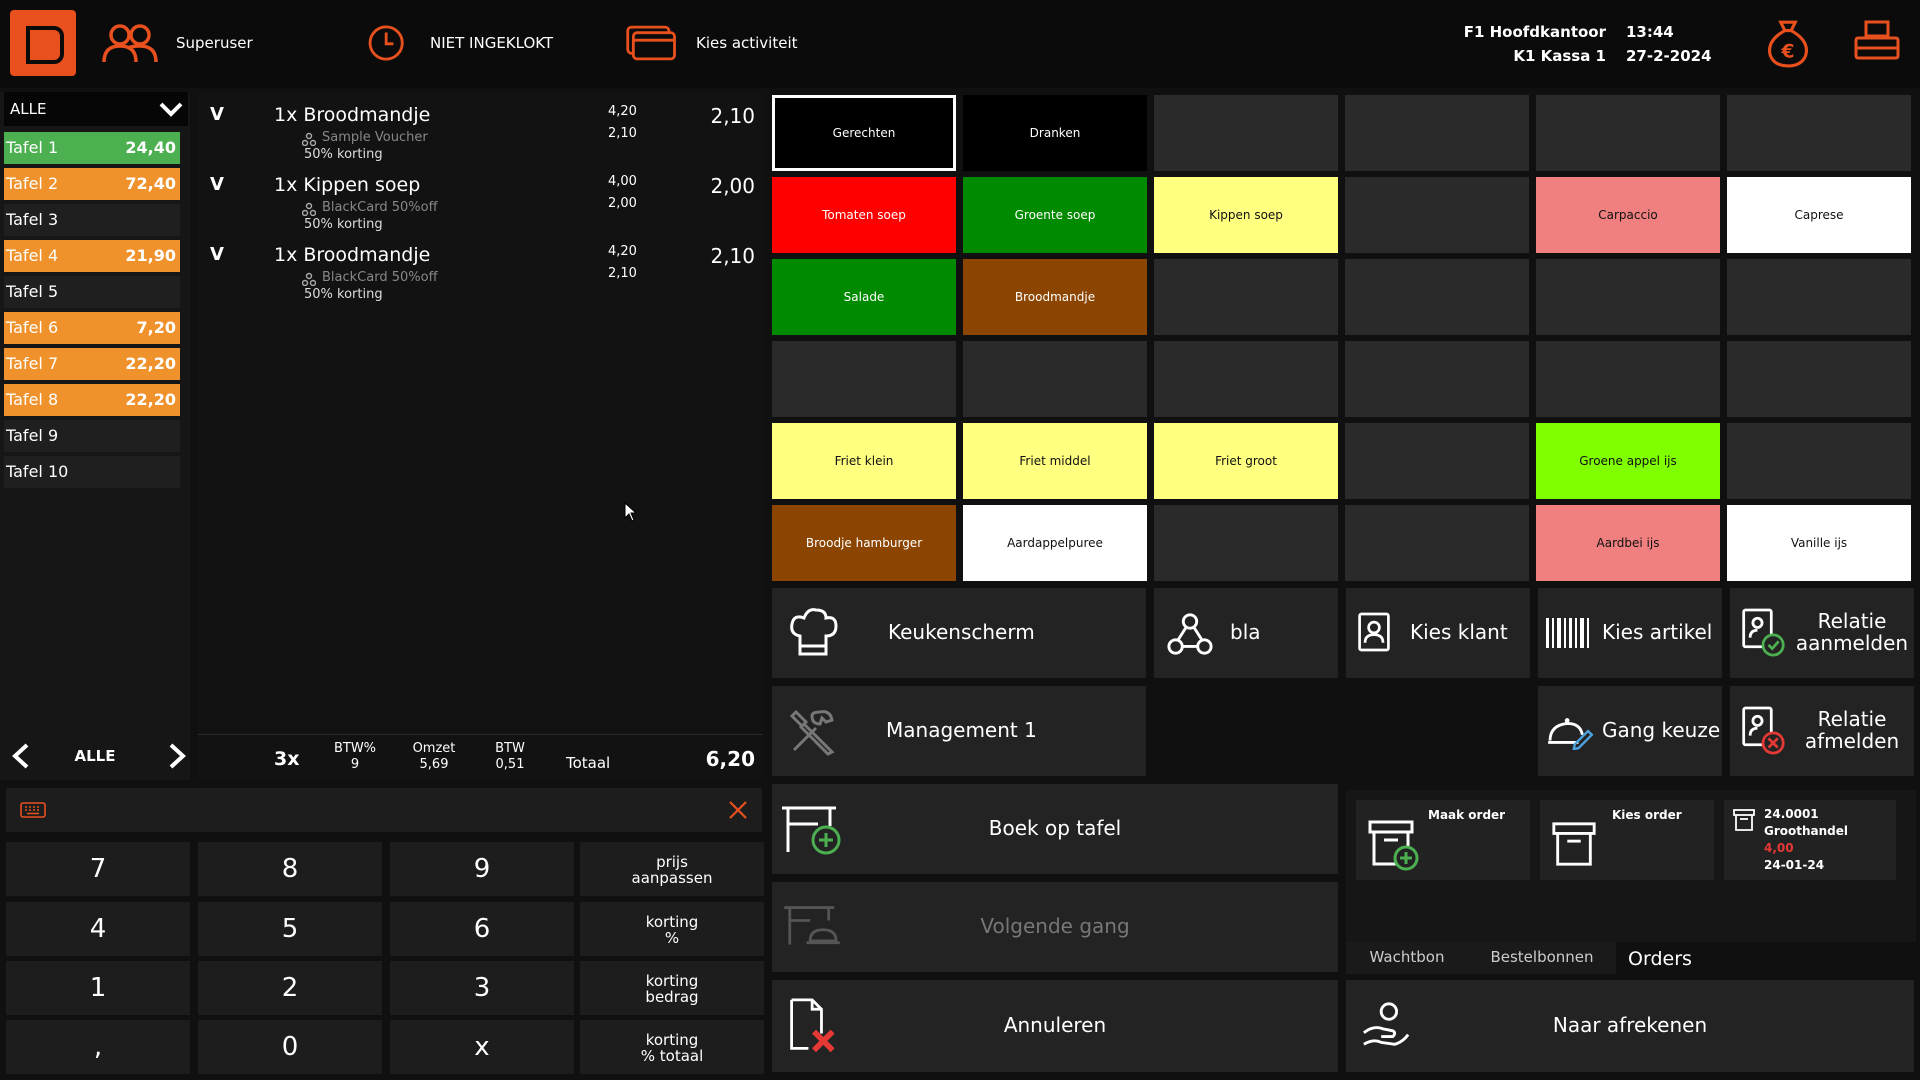  Describe the element at coordinates (347, 185) in the screenshot. I see `order-line-name: 1x Kippen soep` at that location.